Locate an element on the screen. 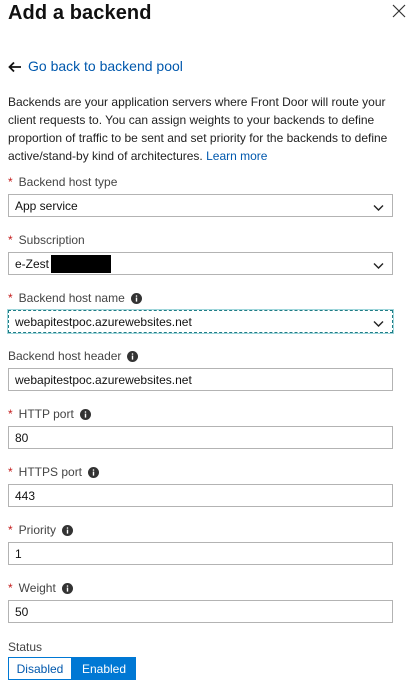  backend-host-header-label: Backend host header is located at coordinates (73, 356).